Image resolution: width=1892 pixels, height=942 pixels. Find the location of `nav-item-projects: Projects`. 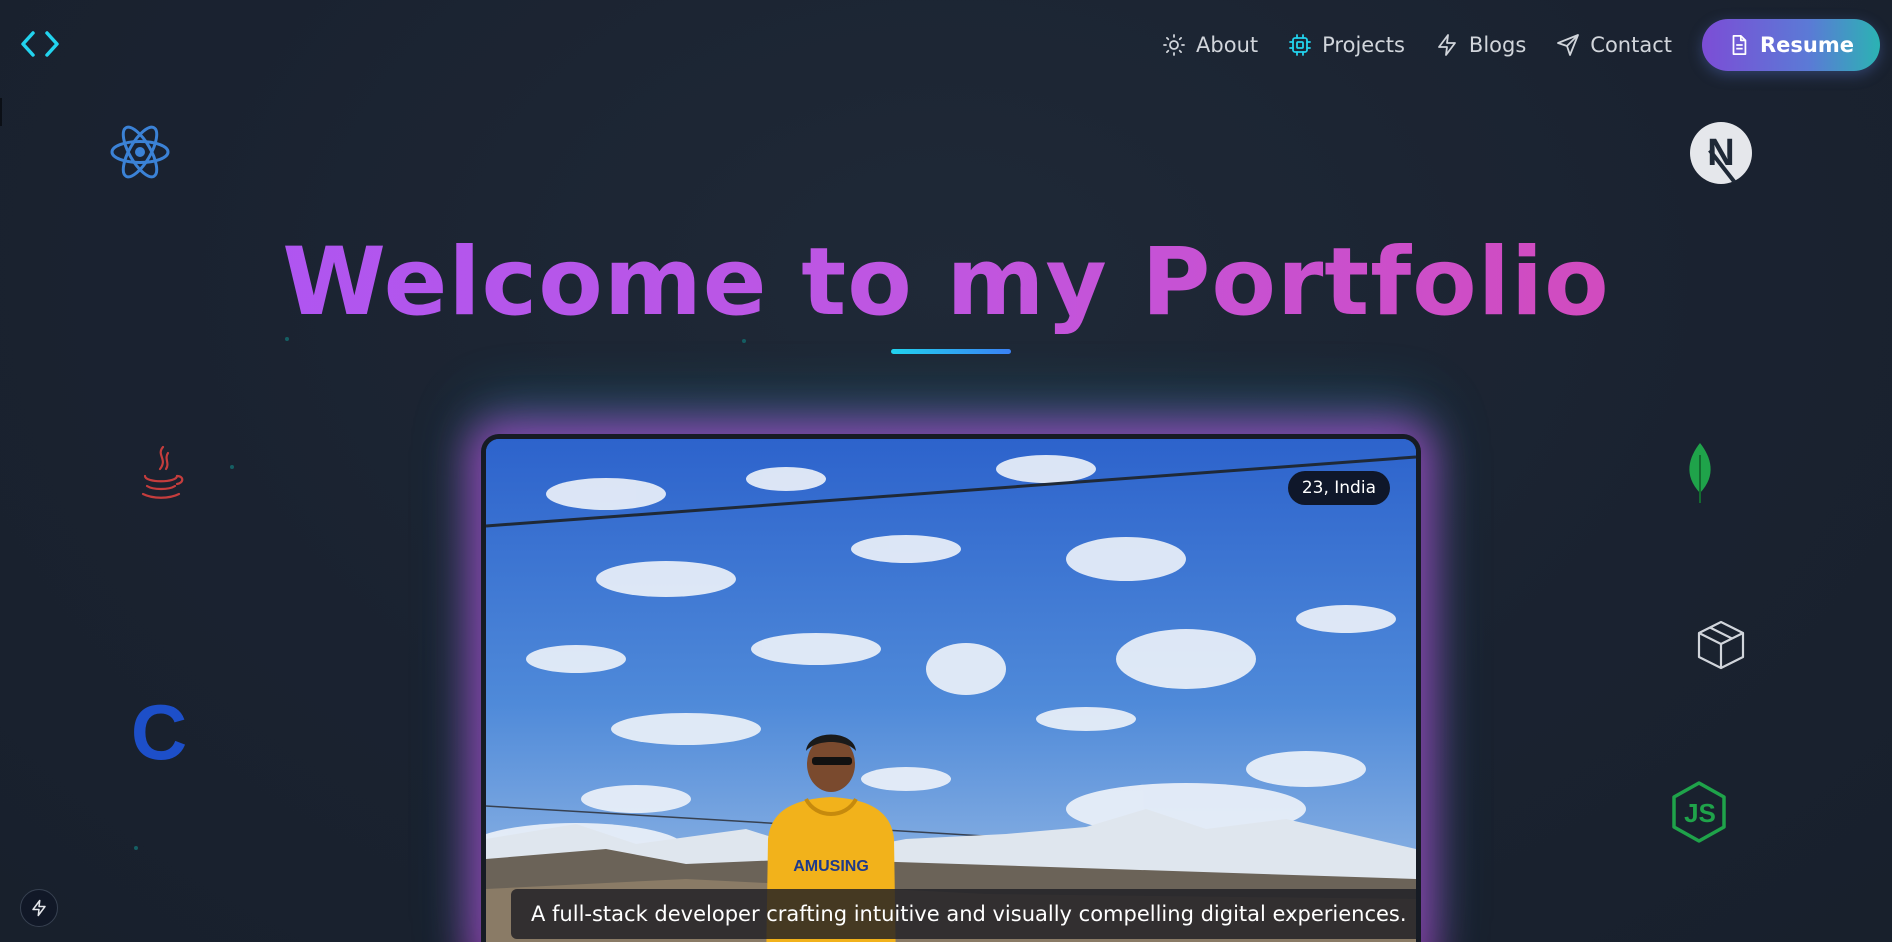

nav-item-projects: Projects is located at coordinates (1346, 45).